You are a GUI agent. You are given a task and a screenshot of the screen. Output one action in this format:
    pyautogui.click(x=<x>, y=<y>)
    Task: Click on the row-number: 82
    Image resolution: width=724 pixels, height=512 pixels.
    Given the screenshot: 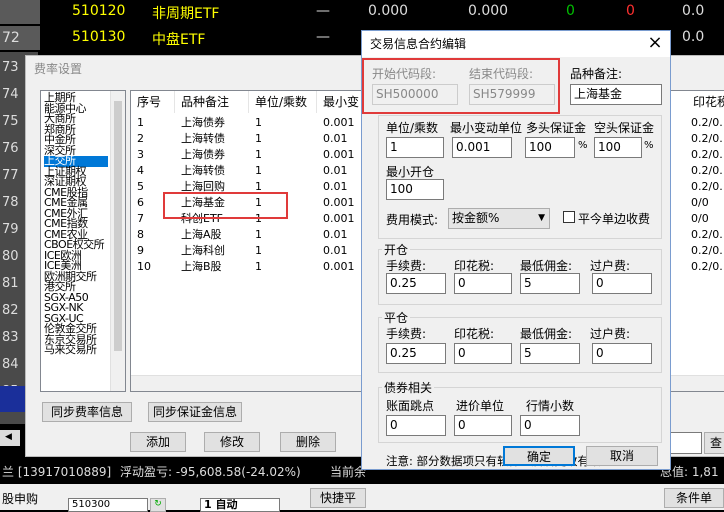 What is the action you would take?
    pyautogui.click(x=10, y=310)
    